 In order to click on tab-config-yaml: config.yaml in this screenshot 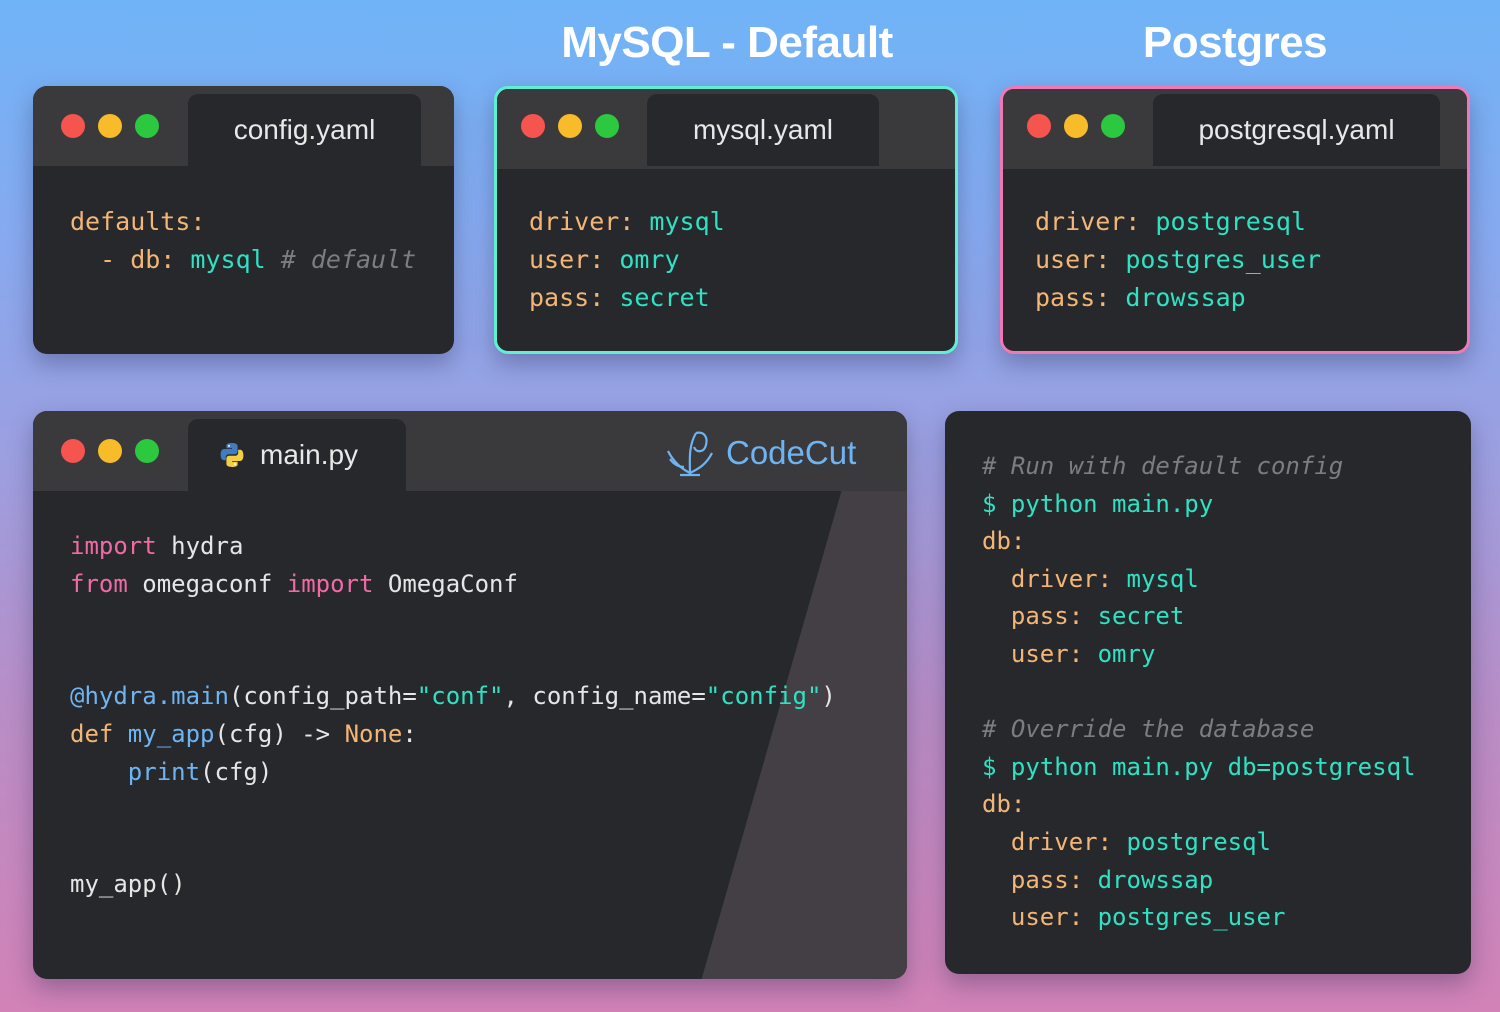, I will do `click(304, 130)`.